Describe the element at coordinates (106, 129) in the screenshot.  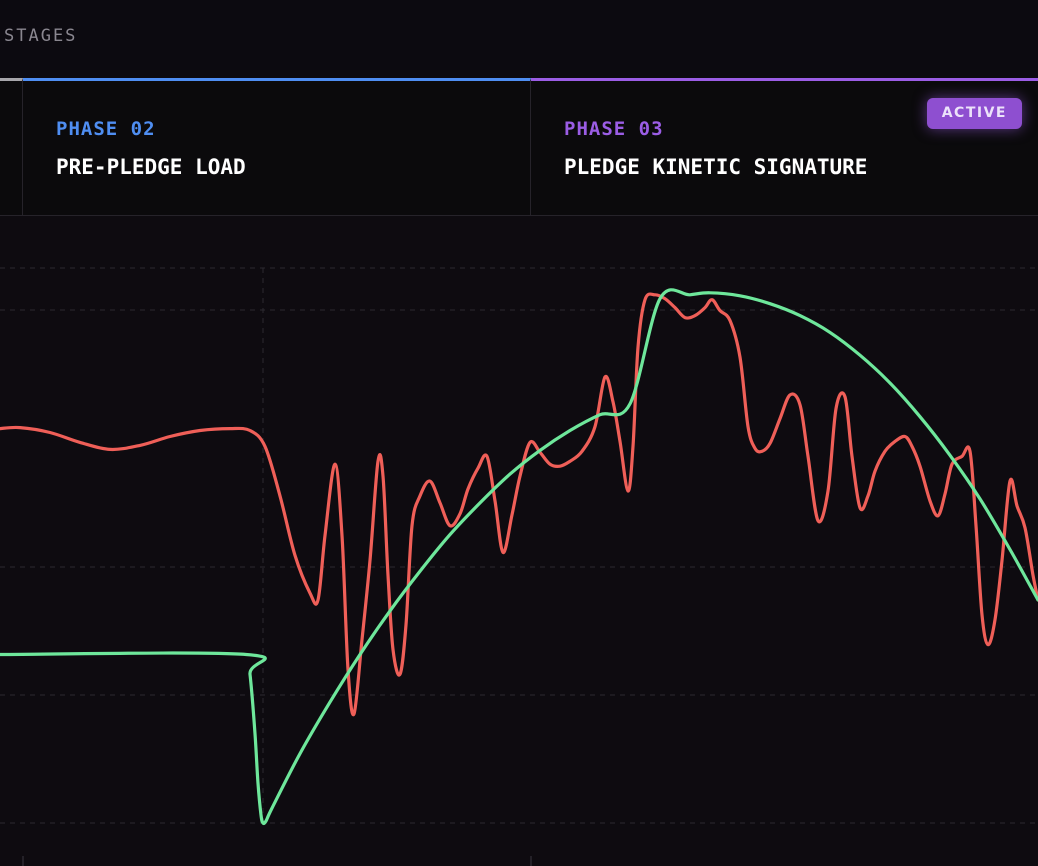
I see `phase-02-number: PHASE 02` at that location.